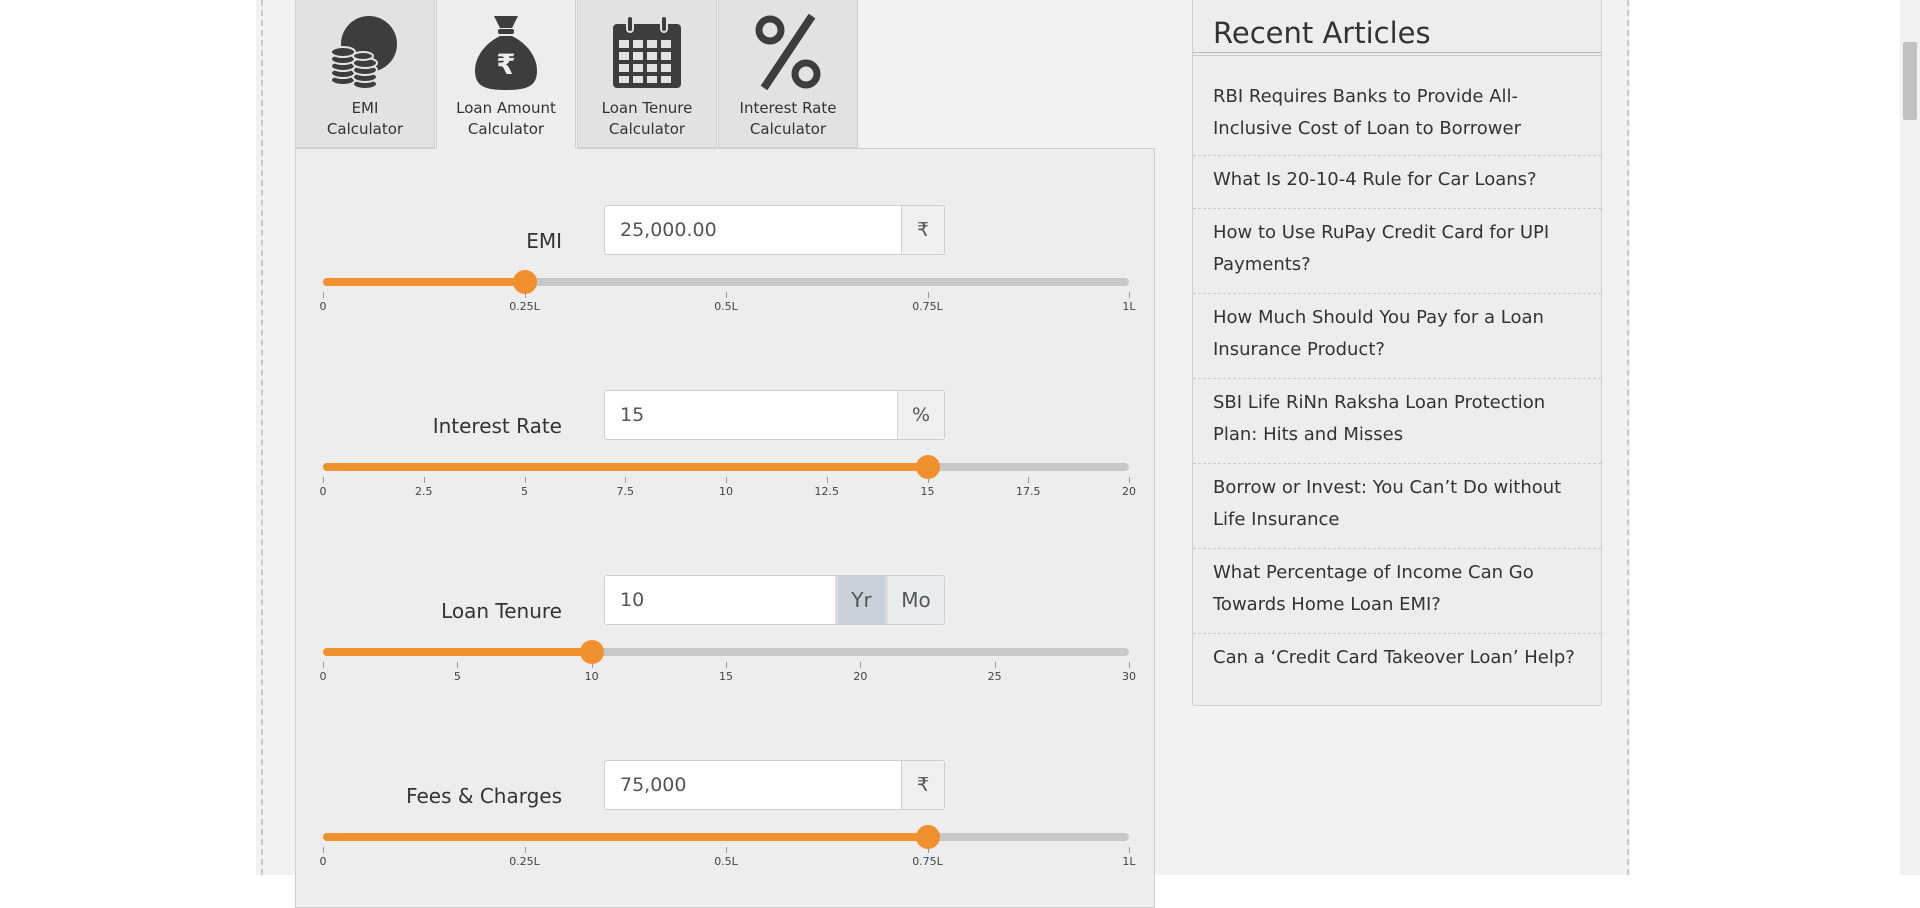 The image size is (1920, 908). What do you see at coordinates (861, 600) in the screenshot?
I see `year-toggle-button: Yr` at bounding box center [861, 600].